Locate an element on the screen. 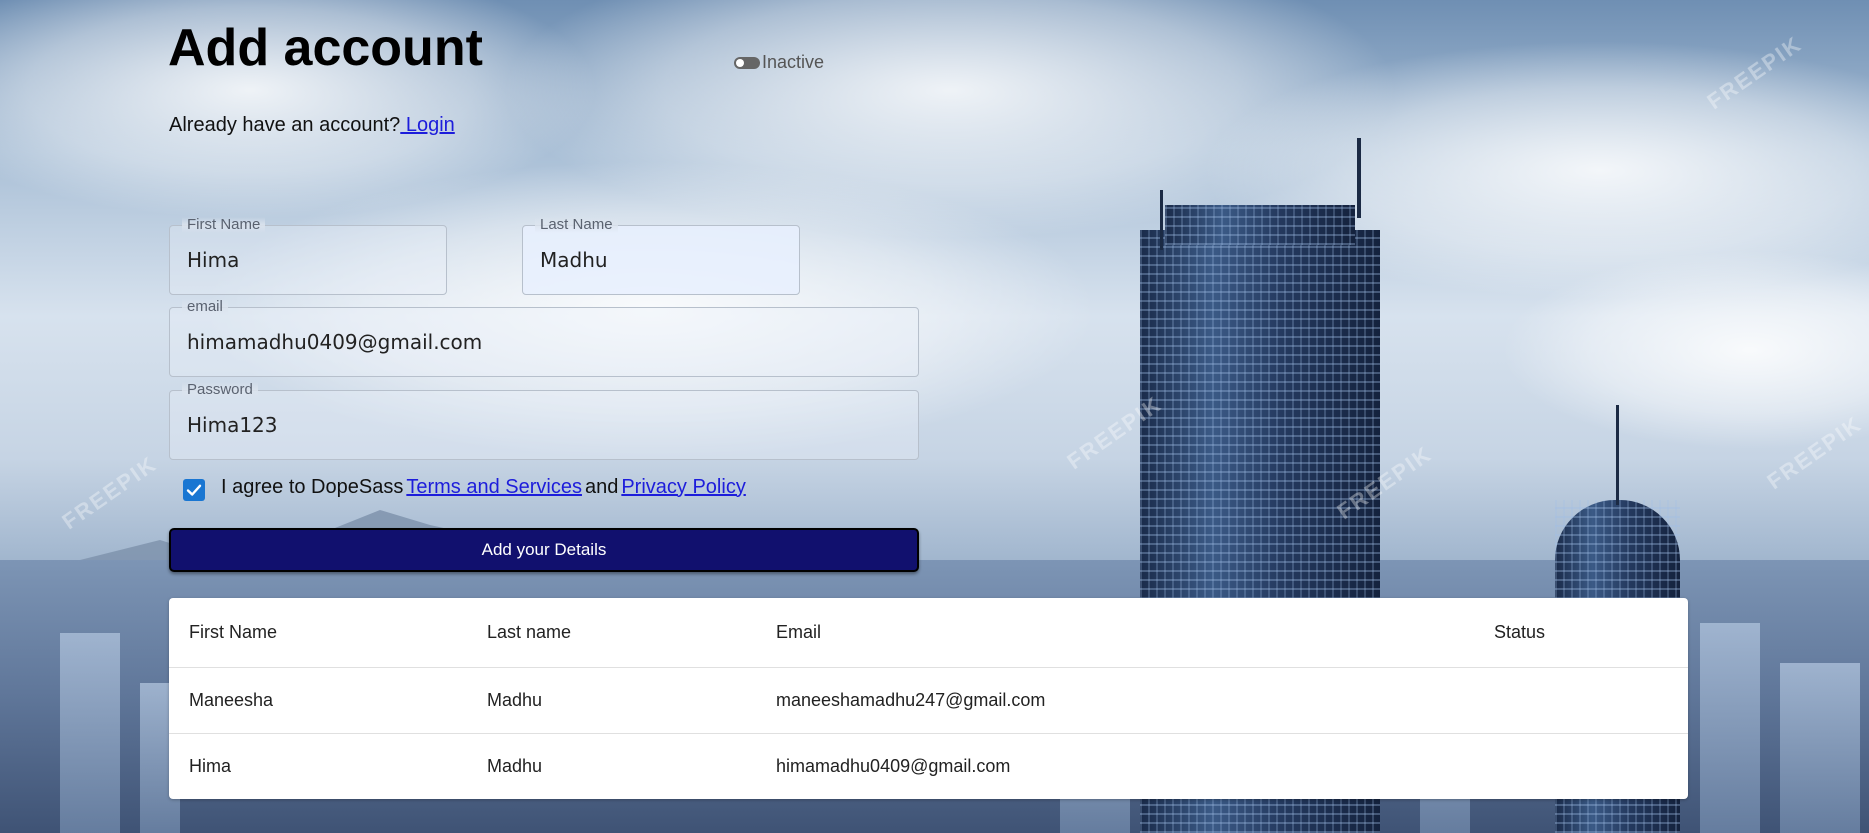  login-prompt: Already have an account? Login is located at coordinates (312, 125).